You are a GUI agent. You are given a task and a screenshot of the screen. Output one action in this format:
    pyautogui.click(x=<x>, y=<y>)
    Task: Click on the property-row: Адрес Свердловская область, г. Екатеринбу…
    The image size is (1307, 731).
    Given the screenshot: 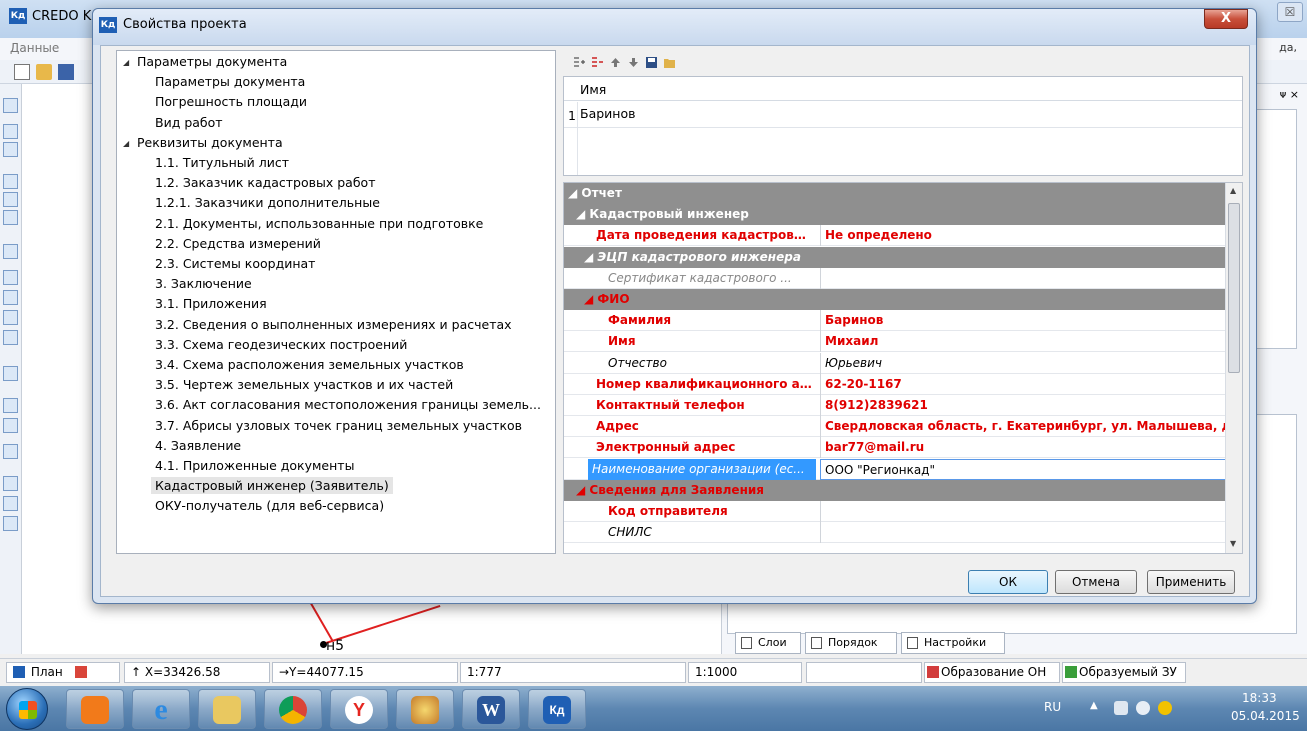 What is the action you would take?
    pyautogui.click(x=895, y=427)
    